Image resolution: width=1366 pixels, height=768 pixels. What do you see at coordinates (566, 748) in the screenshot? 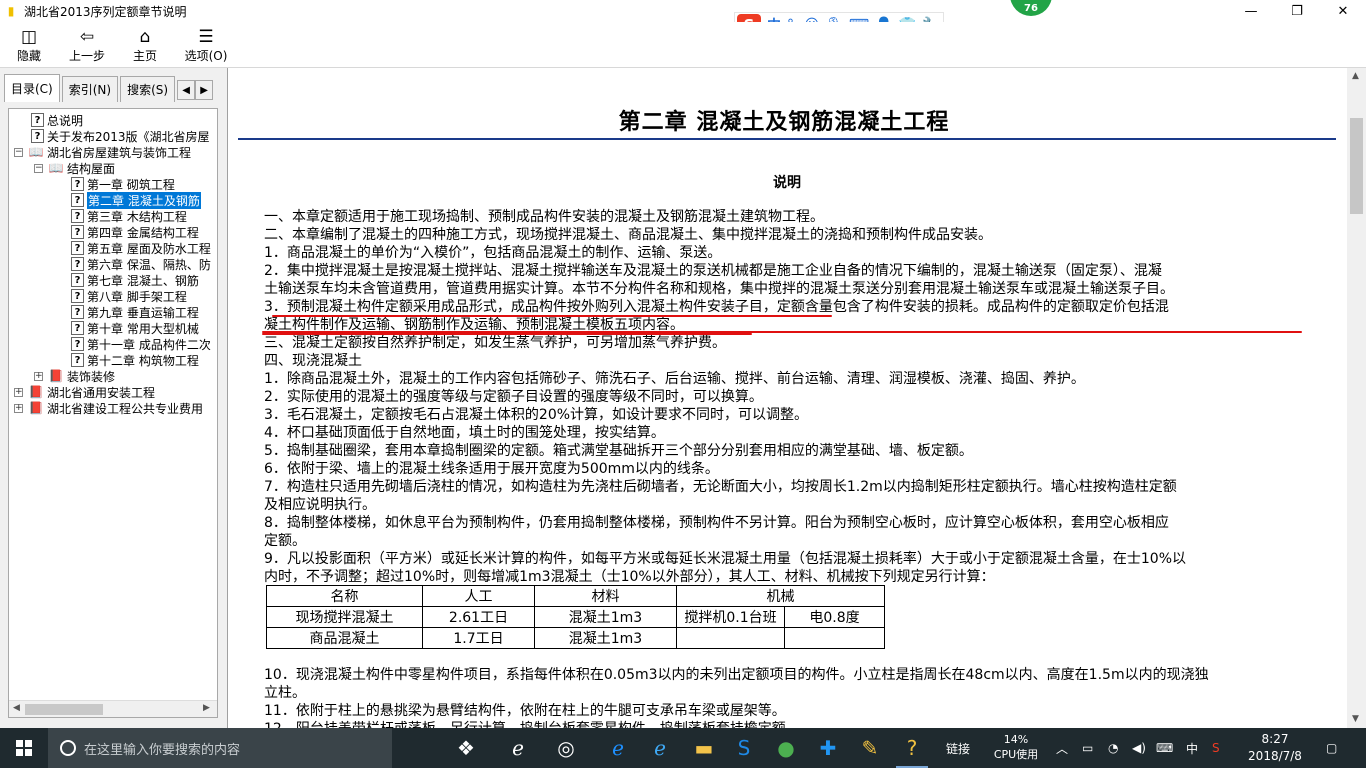
I see `app-swirl-icon: ◎` at bounding box center [566, 748].